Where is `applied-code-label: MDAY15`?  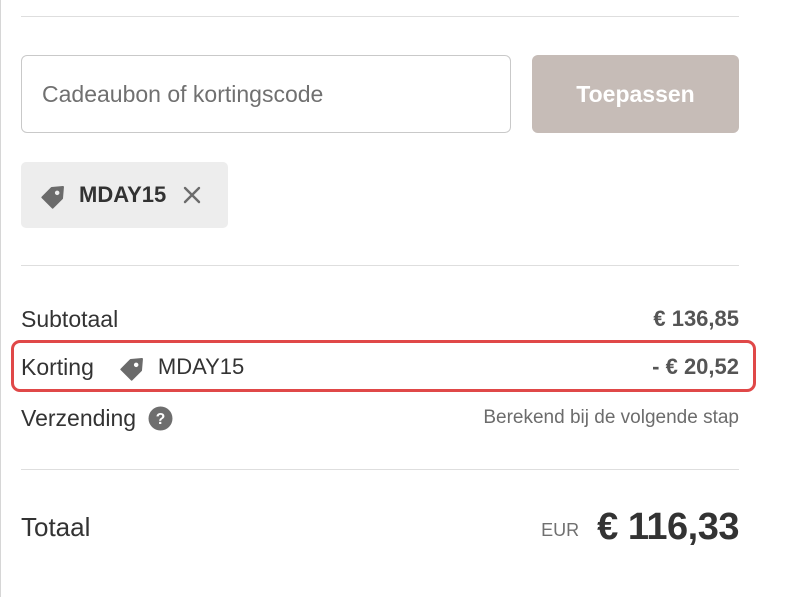 applied-code-label: MDAY15 is located at coordinates (123, 194).